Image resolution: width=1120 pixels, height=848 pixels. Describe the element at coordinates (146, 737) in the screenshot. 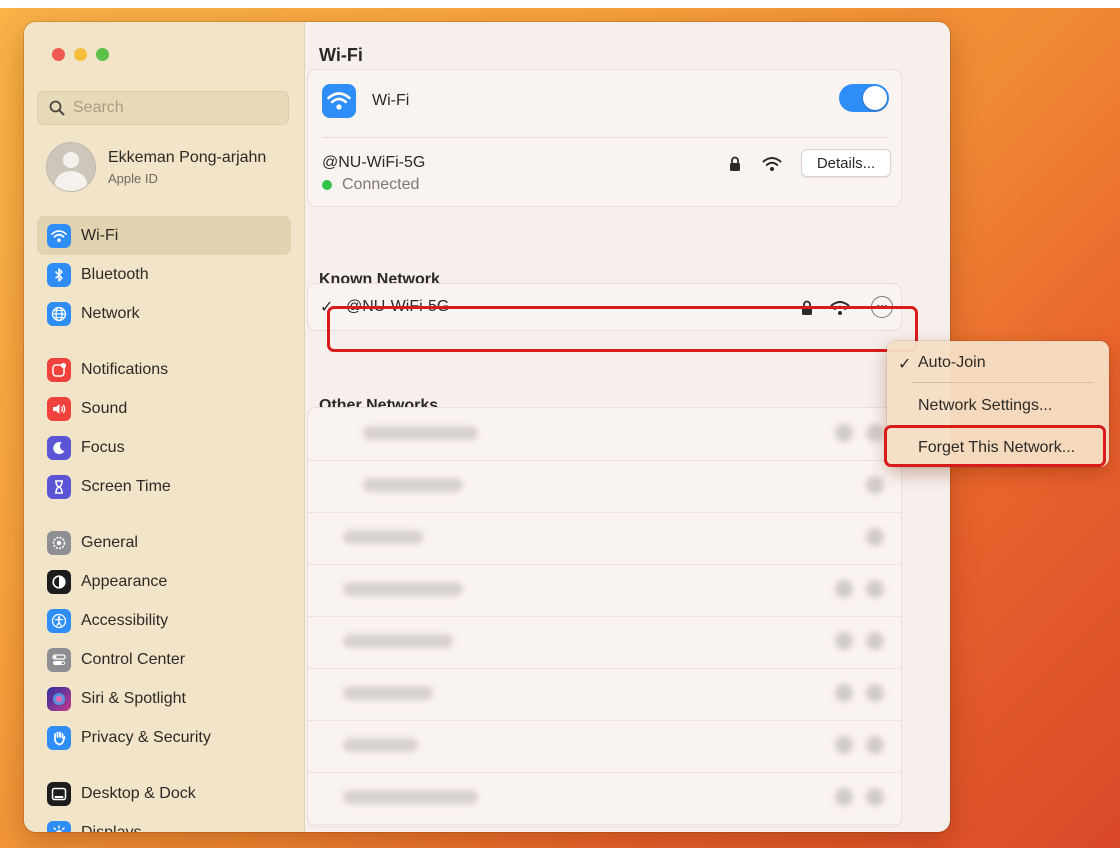

I see `sidebar-item-label: Privacy & Security` at that location.